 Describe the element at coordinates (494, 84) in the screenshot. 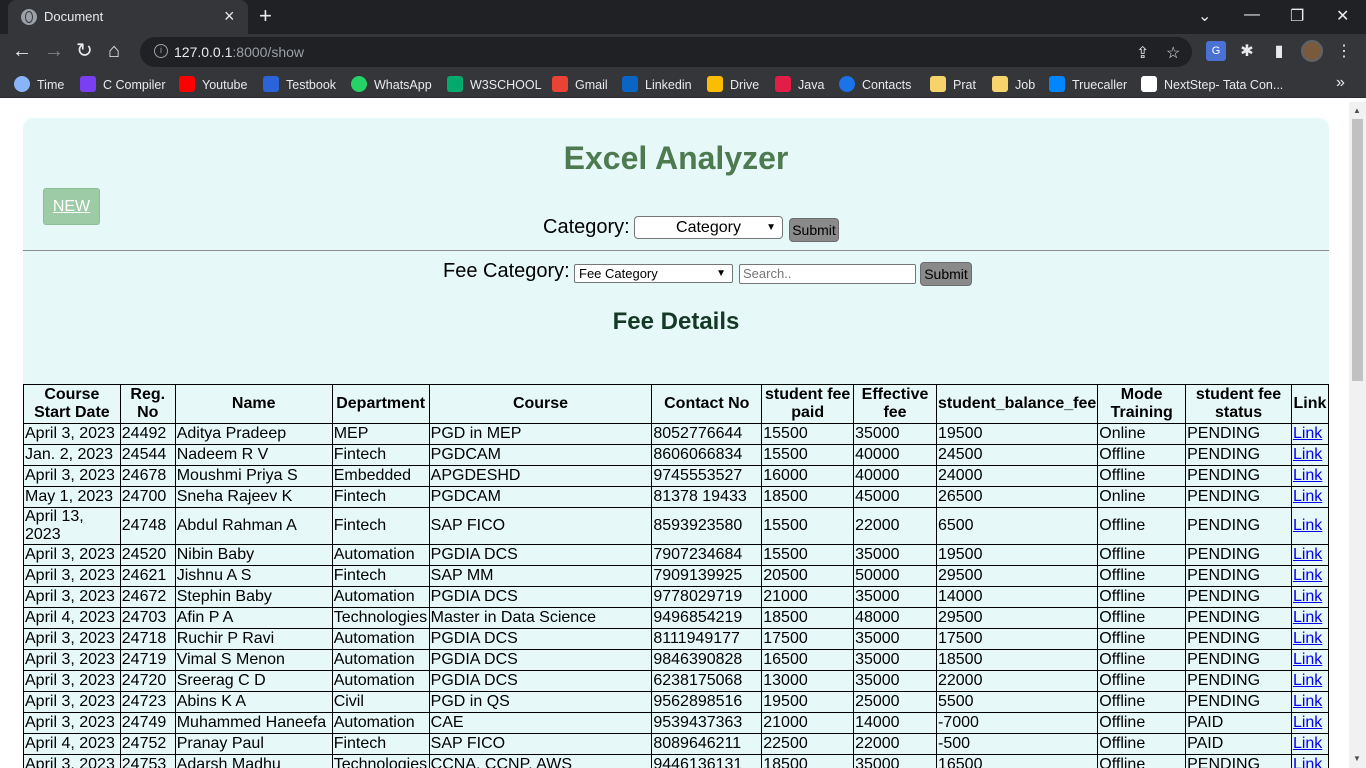

I see `bookmark-w3school: W3SCHOOL` at that location.